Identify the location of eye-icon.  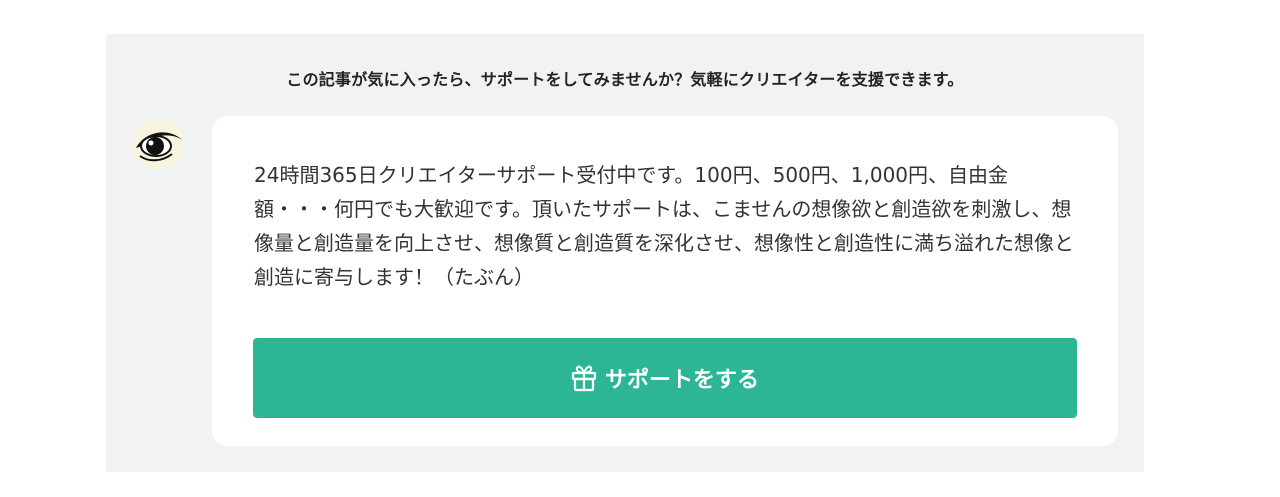
(158, 144).